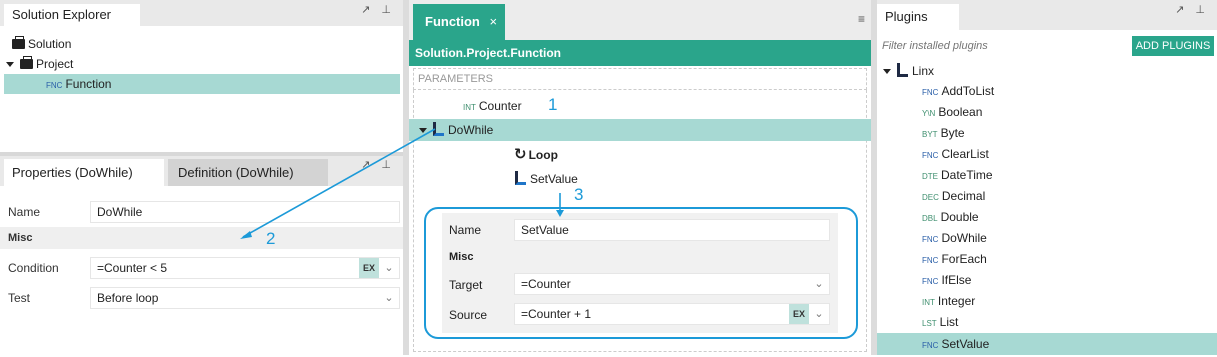 The image size is (1217, 357). Describe the element at coordinates (967, 175) in the screenshot. I see `plugin-item-label: DateTime` at that location.